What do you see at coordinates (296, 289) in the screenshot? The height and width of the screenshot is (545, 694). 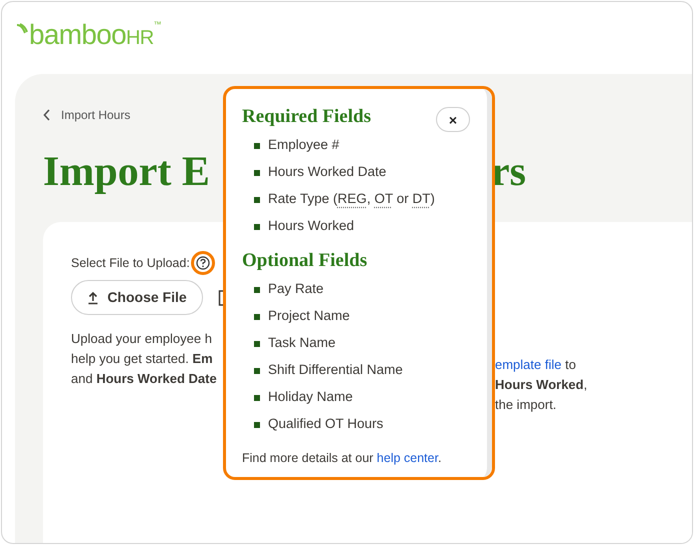 I see `field-name: Pay Rate` at bounding box center [296, 289].